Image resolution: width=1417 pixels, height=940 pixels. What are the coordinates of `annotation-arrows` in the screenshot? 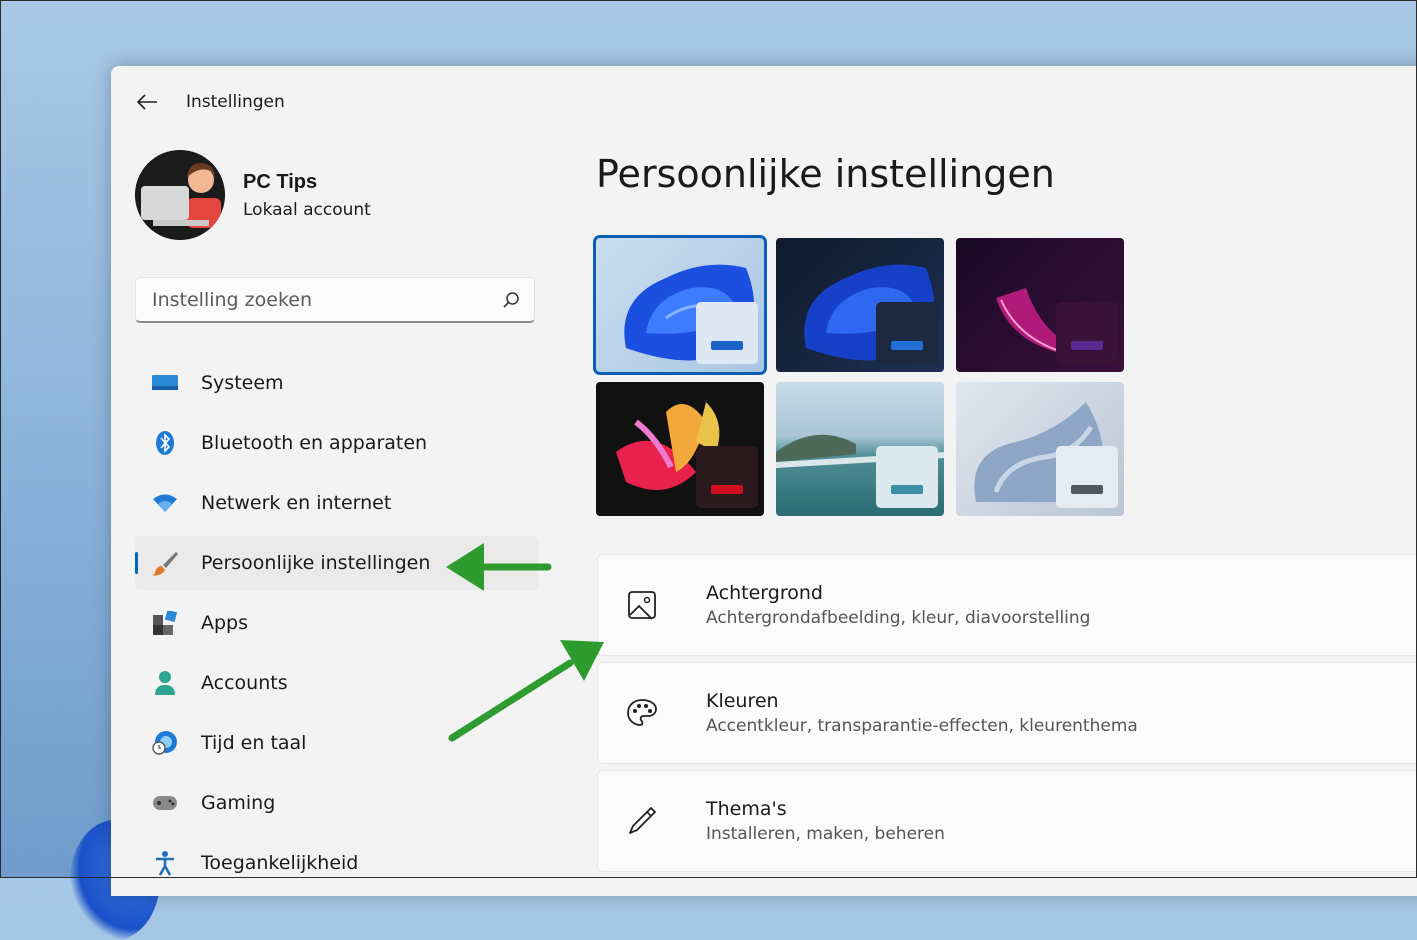 It's located at (525, 642).